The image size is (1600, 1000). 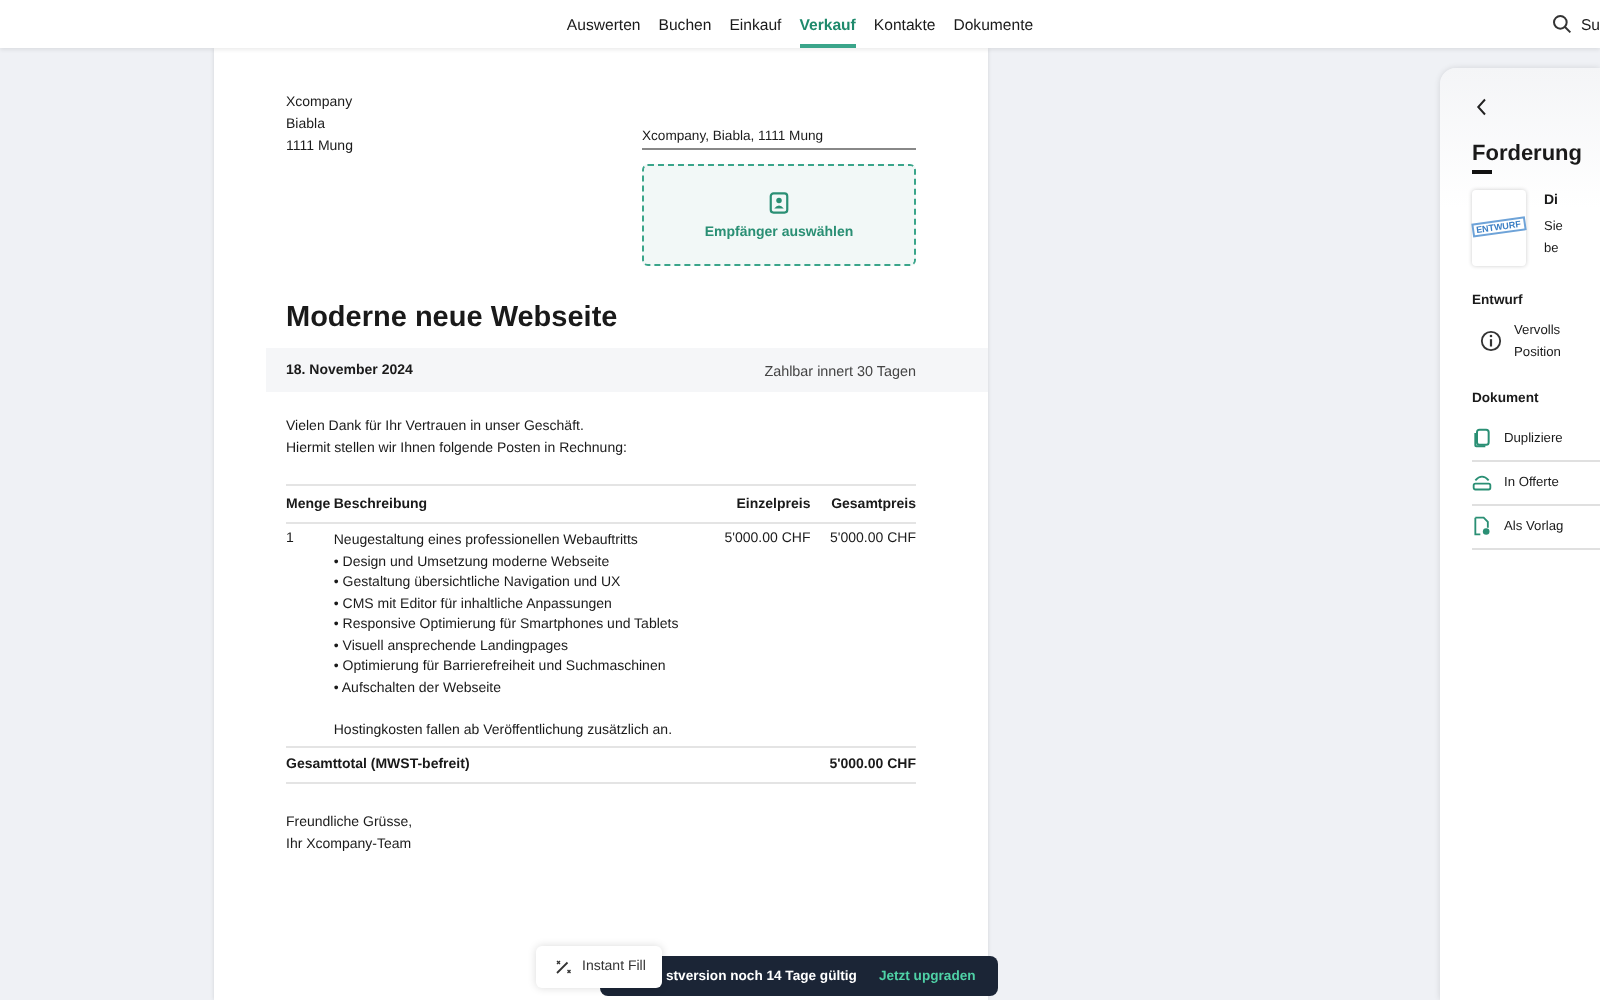 What do you see at coordinates (453, 319) in the screenshot?
I see `document-title: Moderne neue Webseite` at bounding box center [453, 319].